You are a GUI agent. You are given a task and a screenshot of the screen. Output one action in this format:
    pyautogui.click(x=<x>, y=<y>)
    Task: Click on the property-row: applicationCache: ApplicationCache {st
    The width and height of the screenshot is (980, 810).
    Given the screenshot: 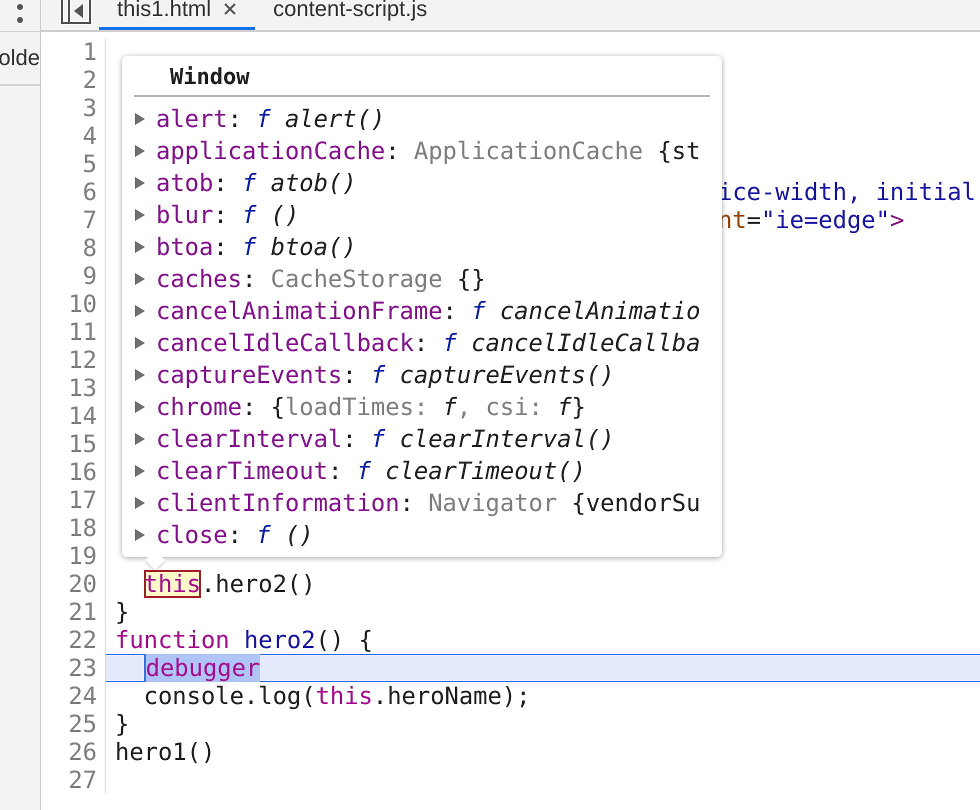 What is the action you would take?
    pyautogui.click(x=422, y=151)
    